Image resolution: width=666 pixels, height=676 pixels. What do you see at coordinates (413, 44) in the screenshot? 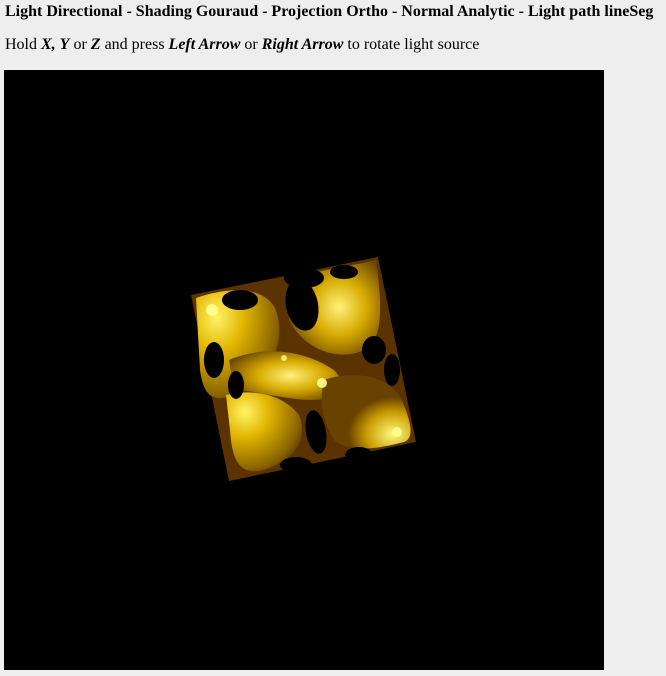
I see `instr-suffix: to rotate light source` at bounding box center [413, 44].